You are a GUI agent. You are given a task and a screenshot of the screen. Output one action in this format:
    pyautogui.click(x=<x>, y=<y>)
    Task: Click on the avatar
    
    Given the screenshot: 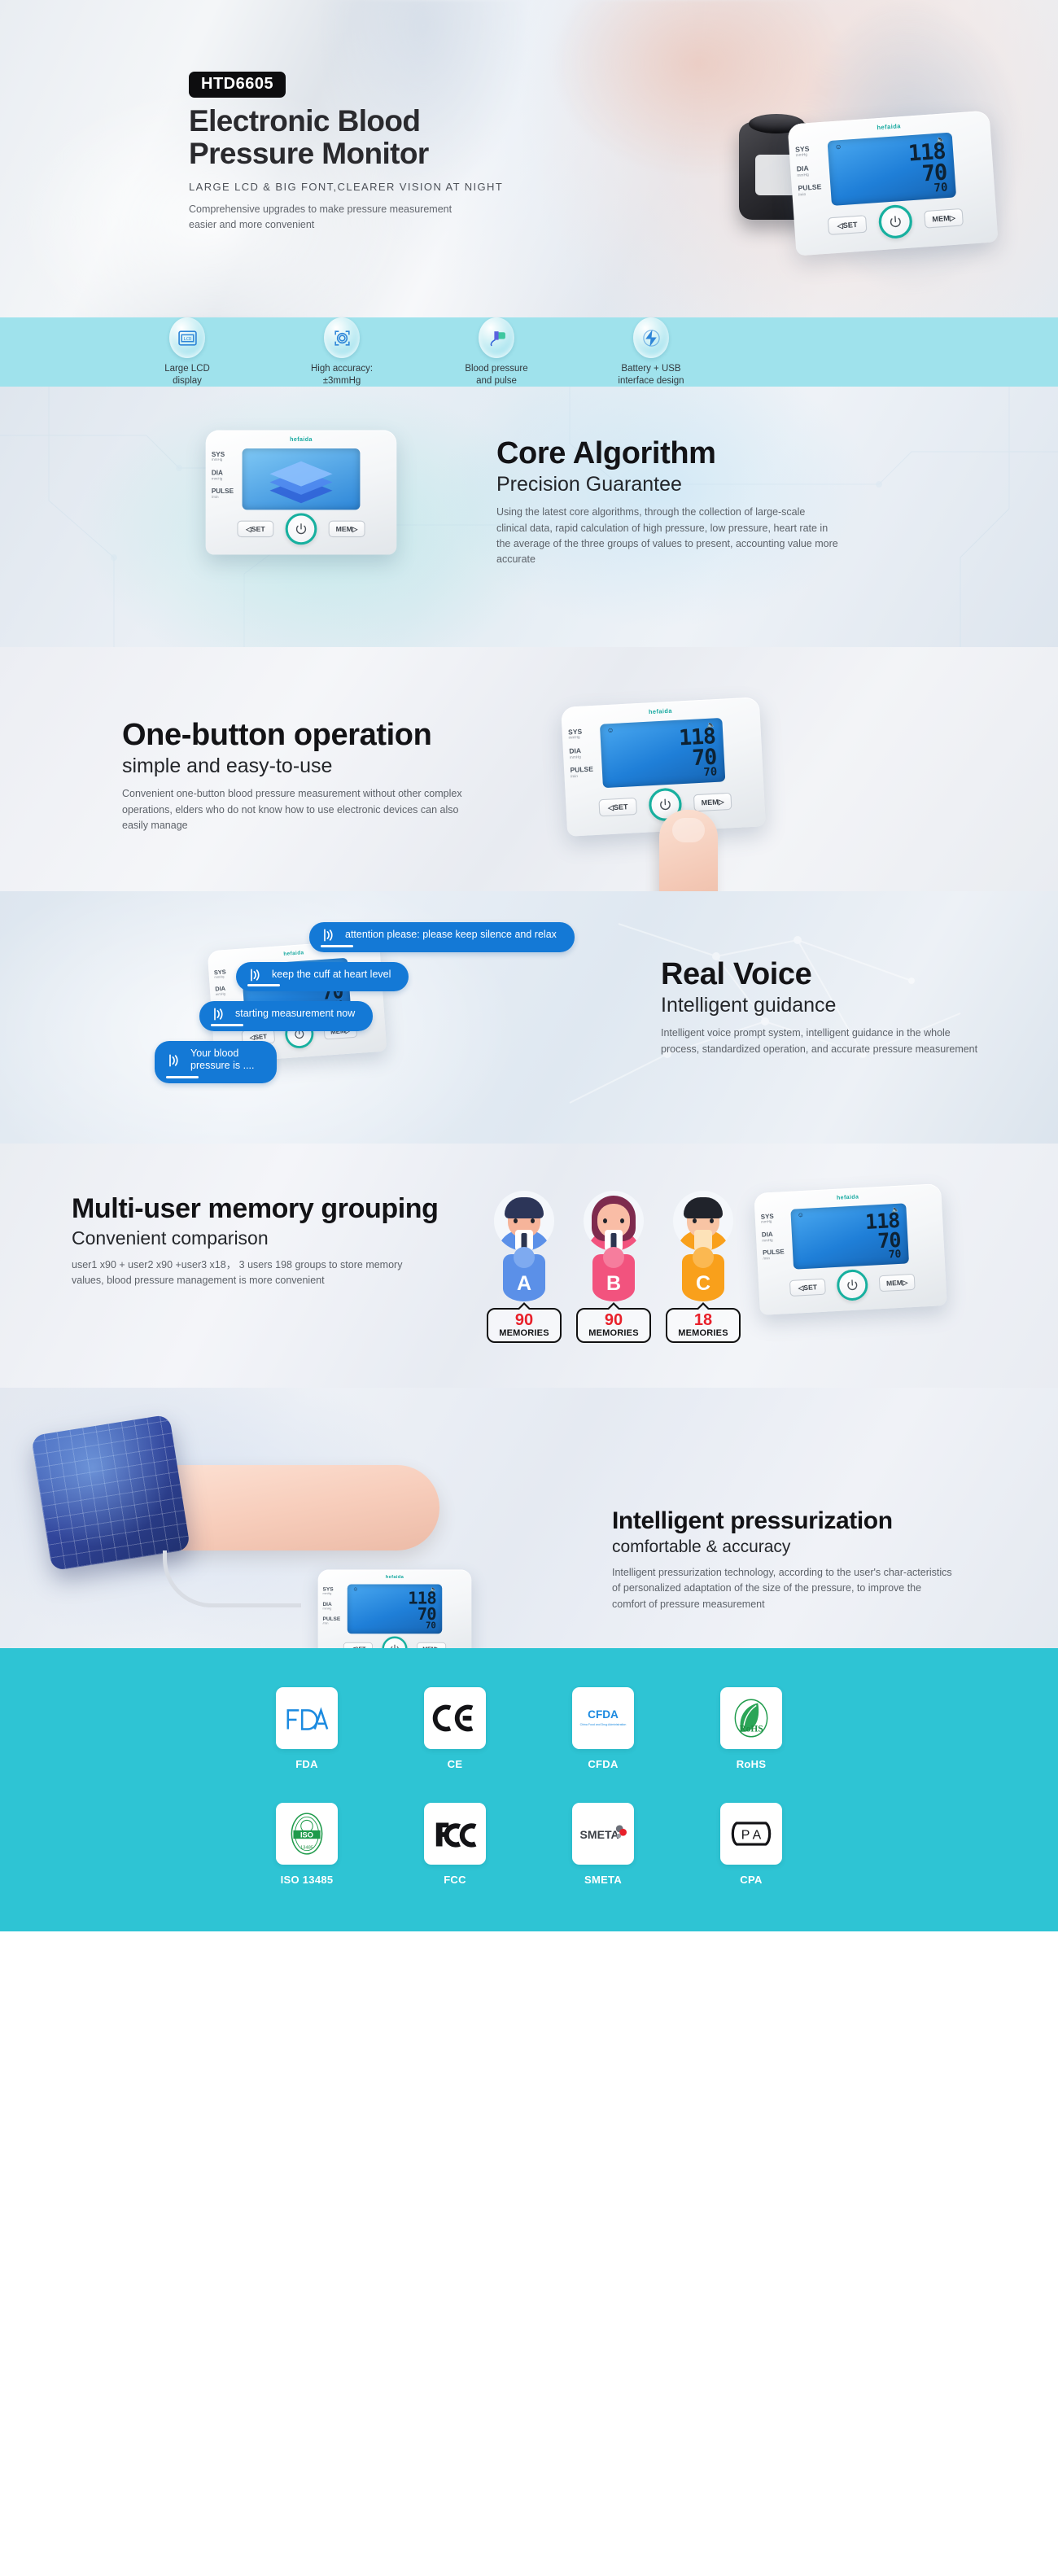 What is the action you would take?
    pyautogui.click(x=524, y=1221)
    